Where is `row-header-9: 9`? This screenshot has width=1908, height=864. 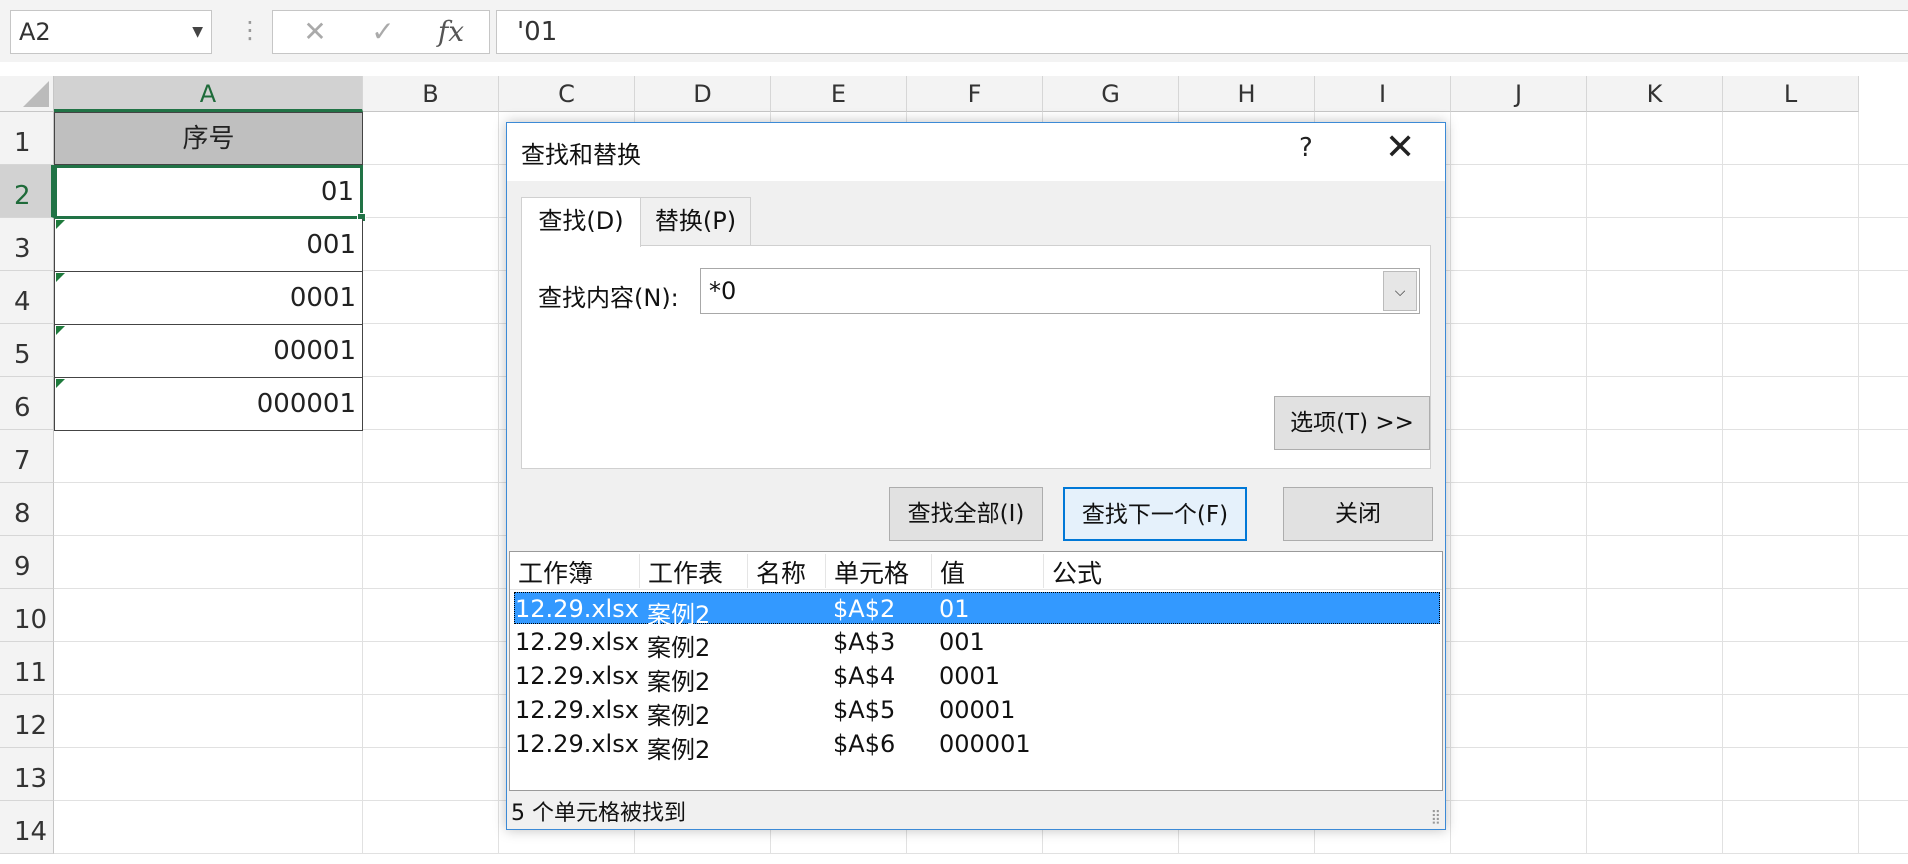 row-header-9: 9 is located at coordinates (27, 562).